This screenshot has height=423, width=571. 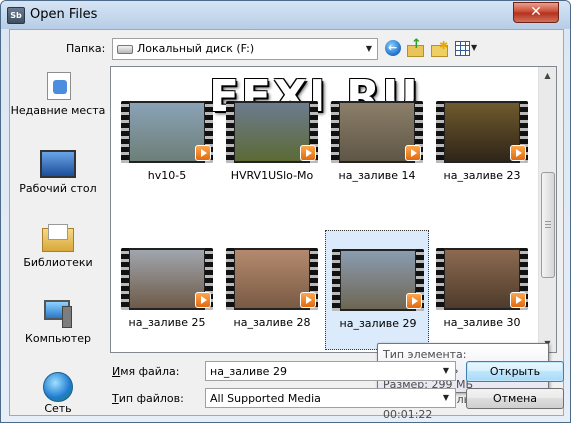 What do you see at coordinates (393, 48) in the screenshot?
I see `back-icon: ←` at bounding box center [393, 48].